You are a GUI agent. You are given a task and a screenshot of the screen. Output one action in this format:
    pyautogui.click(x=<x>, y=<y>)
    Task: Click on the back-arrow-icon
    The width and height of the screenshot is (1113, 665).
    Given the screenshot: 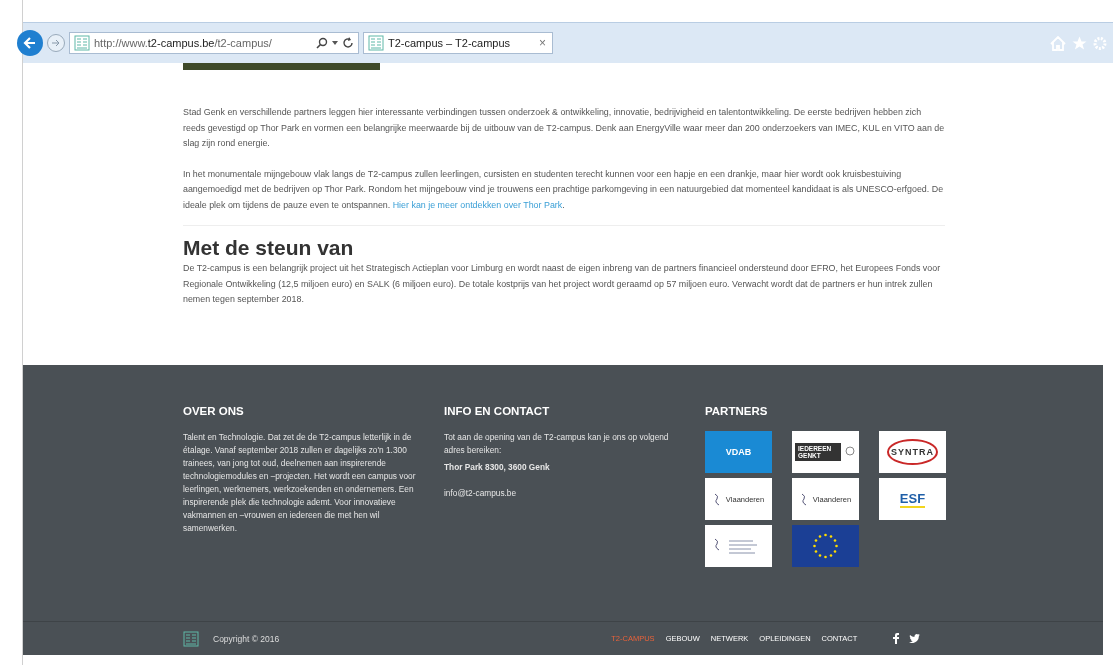 What is the action you would take?
    pyautogui.click(x=30, y=43)
    